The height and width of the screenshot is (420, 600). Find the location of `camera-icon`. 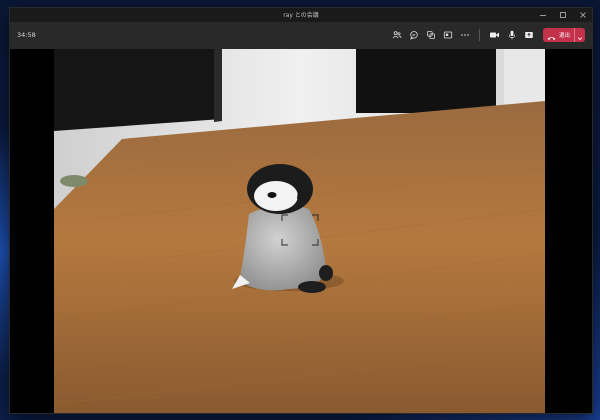

camera-icon is located at coordinates (495, 35).